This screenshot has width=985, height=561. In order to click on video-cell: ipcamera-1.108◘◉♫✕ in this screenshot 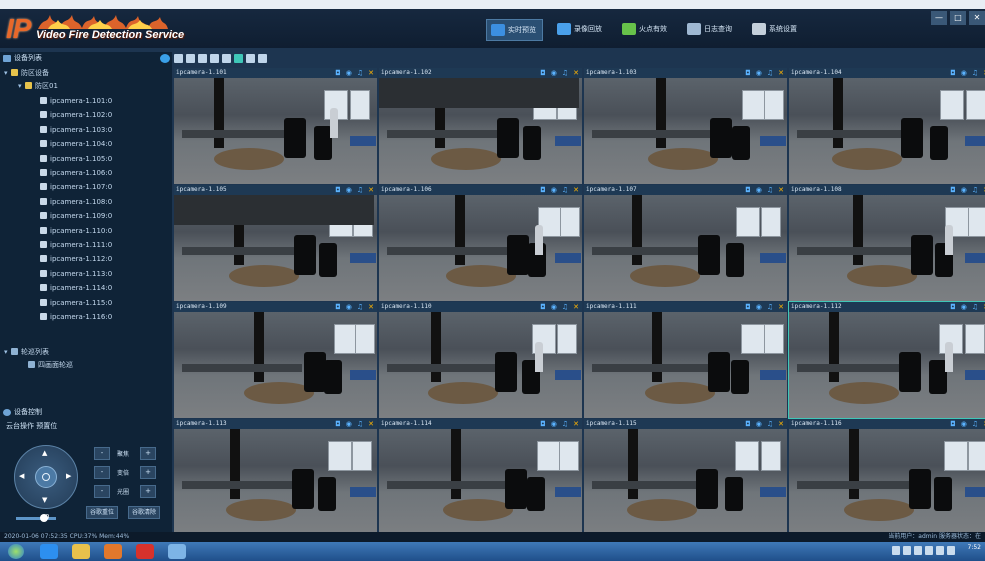, I will do `click(887, 243)`.